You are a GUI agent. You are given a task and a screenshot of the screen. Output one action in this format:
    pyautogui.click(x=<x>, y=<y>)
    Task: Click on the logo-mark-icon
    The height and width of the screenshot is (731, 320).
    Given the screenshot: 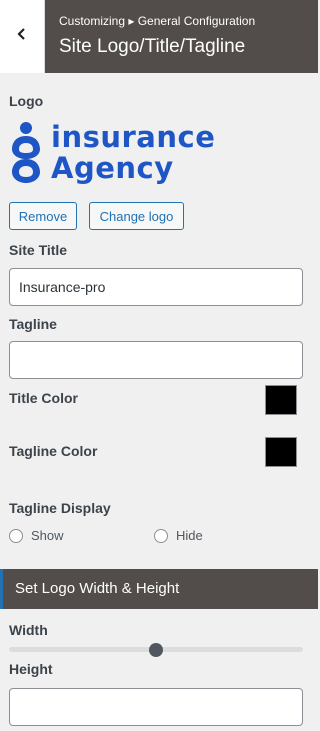 What is the action you would take?
    pyautogui.click(x=26, y=152)
    